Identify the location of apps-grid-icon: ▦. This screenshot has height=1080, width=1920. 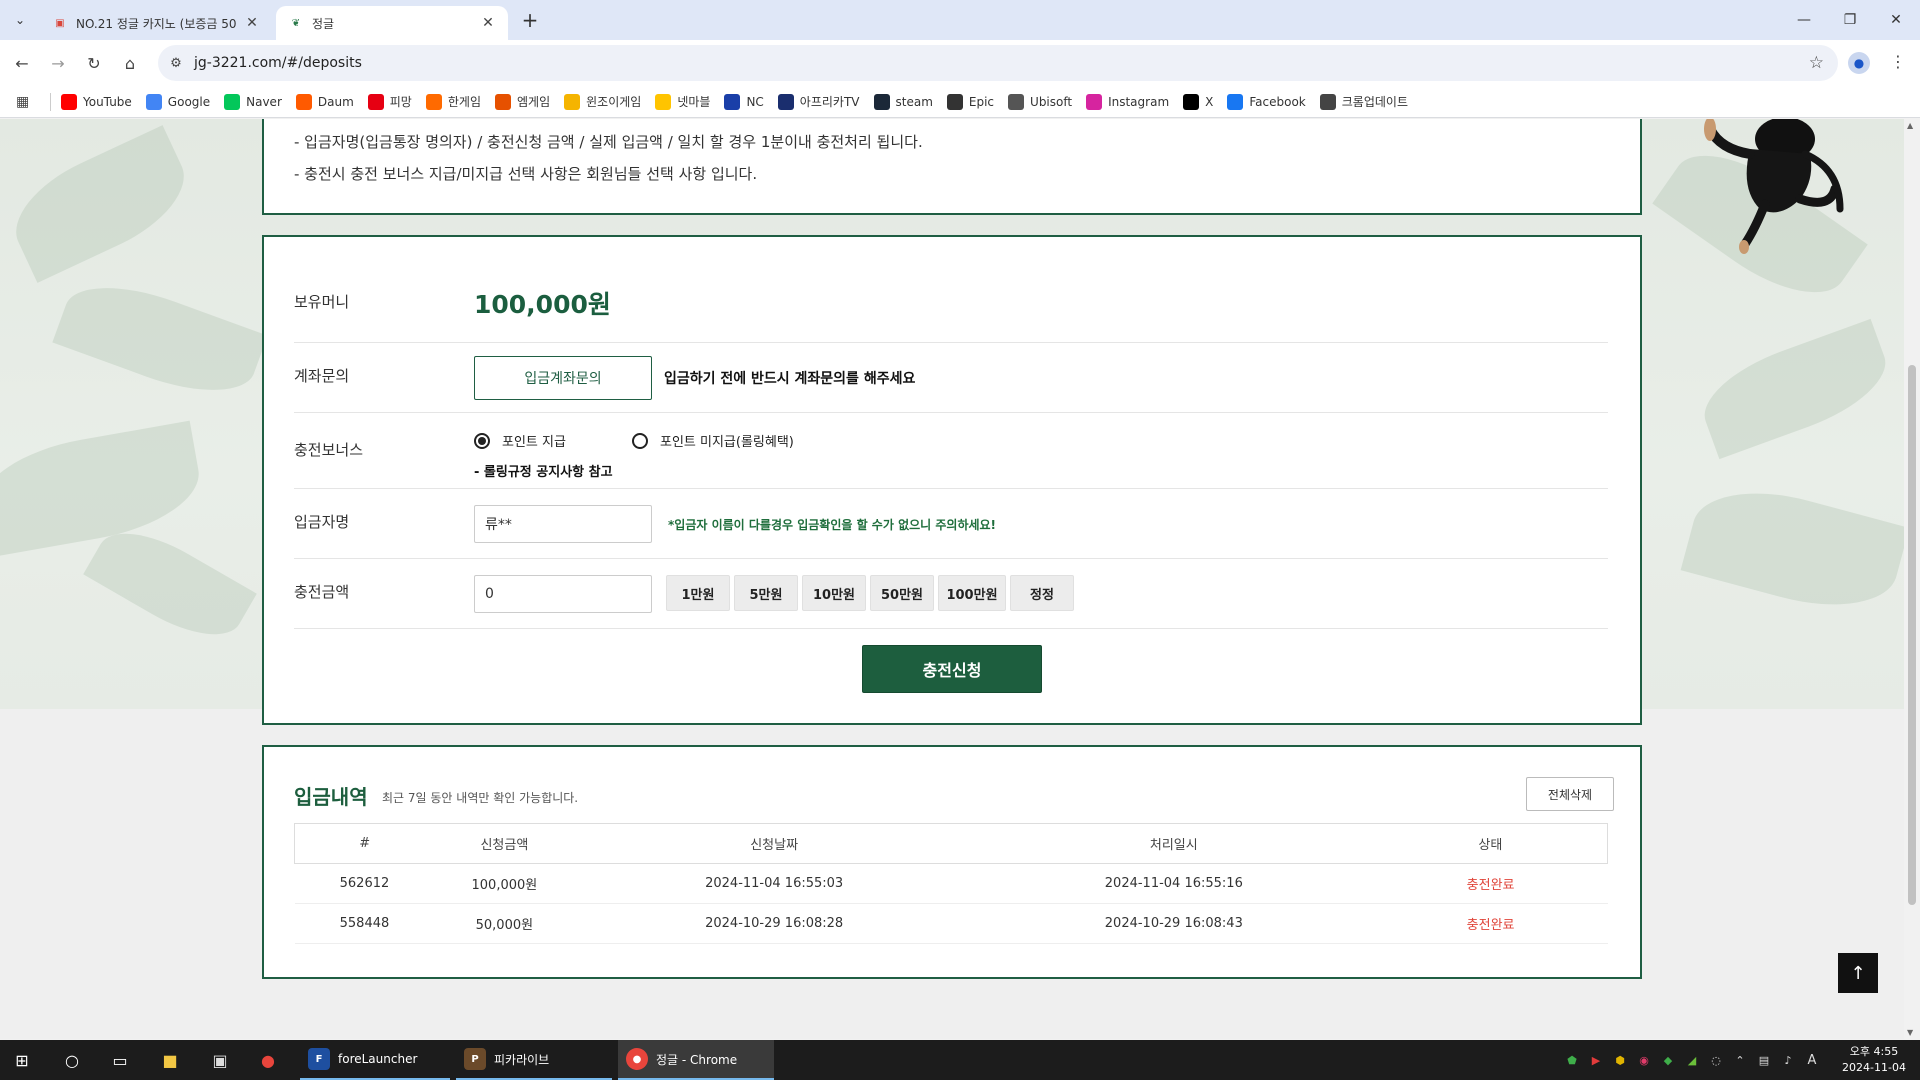
(26, 102).